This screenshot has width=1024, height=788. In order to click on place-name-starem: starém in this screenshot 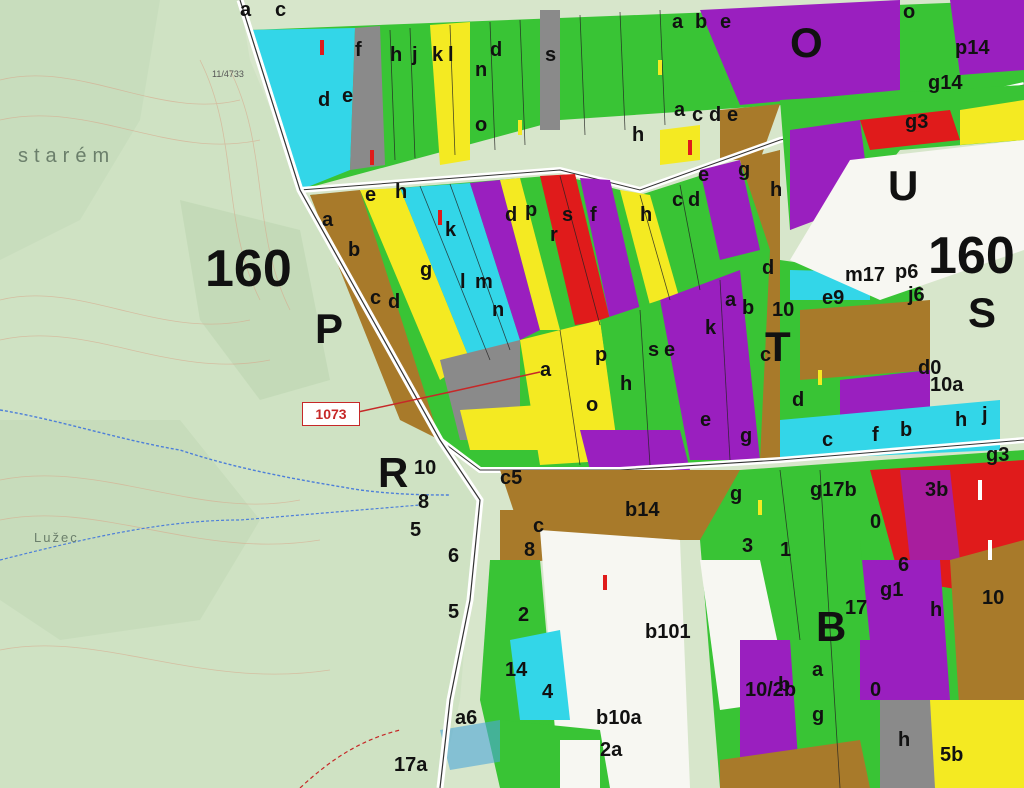, I will do `click(67, 156)`.